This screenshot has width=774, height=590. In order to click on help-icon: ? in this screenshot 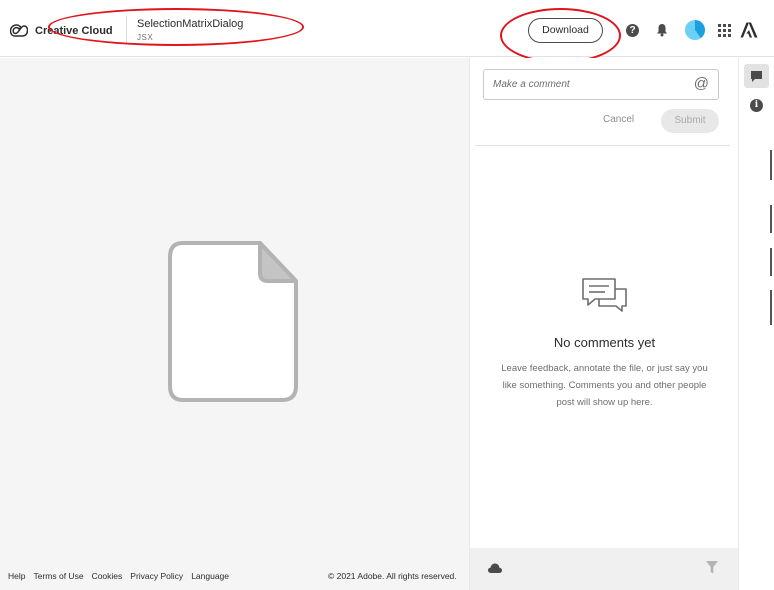, I will do `click(632, 30)`.